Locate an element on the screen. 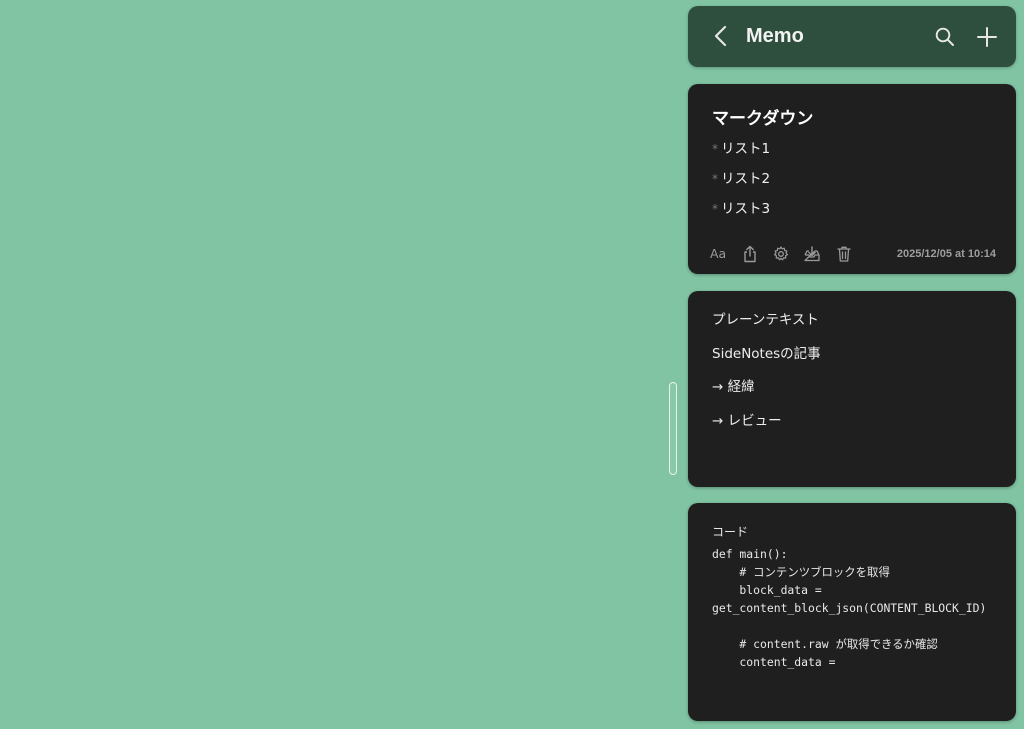 Image resolution: width=1024 pixels, height=729 pixels. plus-icon is located at coordinates (987, 37).